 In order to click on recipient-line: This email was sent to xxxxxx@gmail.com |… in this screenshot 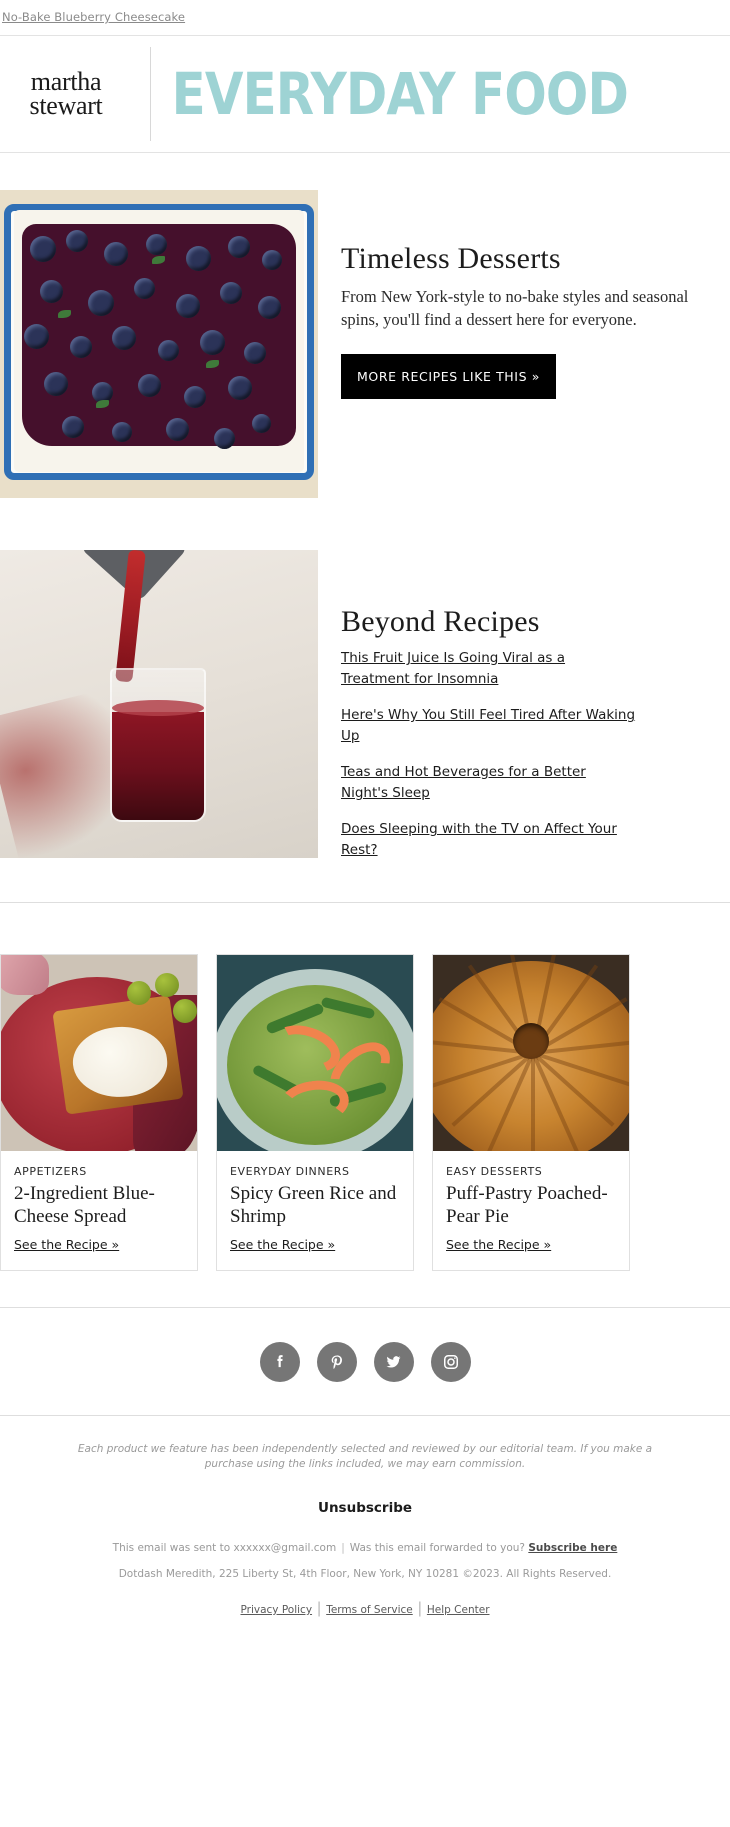, I will do `click(365, 1548)`.